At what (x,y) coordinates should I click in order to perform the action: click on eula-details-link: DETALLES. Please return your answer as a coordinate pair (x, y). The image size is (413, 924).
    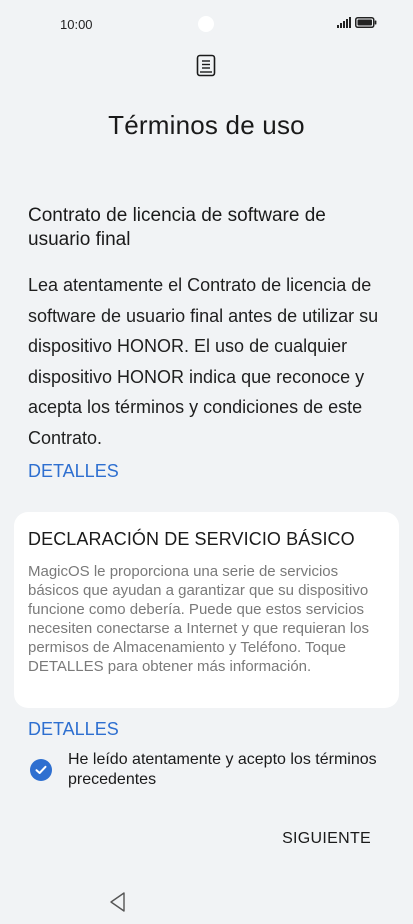
    Looking at the image, I should click on (73, 471).